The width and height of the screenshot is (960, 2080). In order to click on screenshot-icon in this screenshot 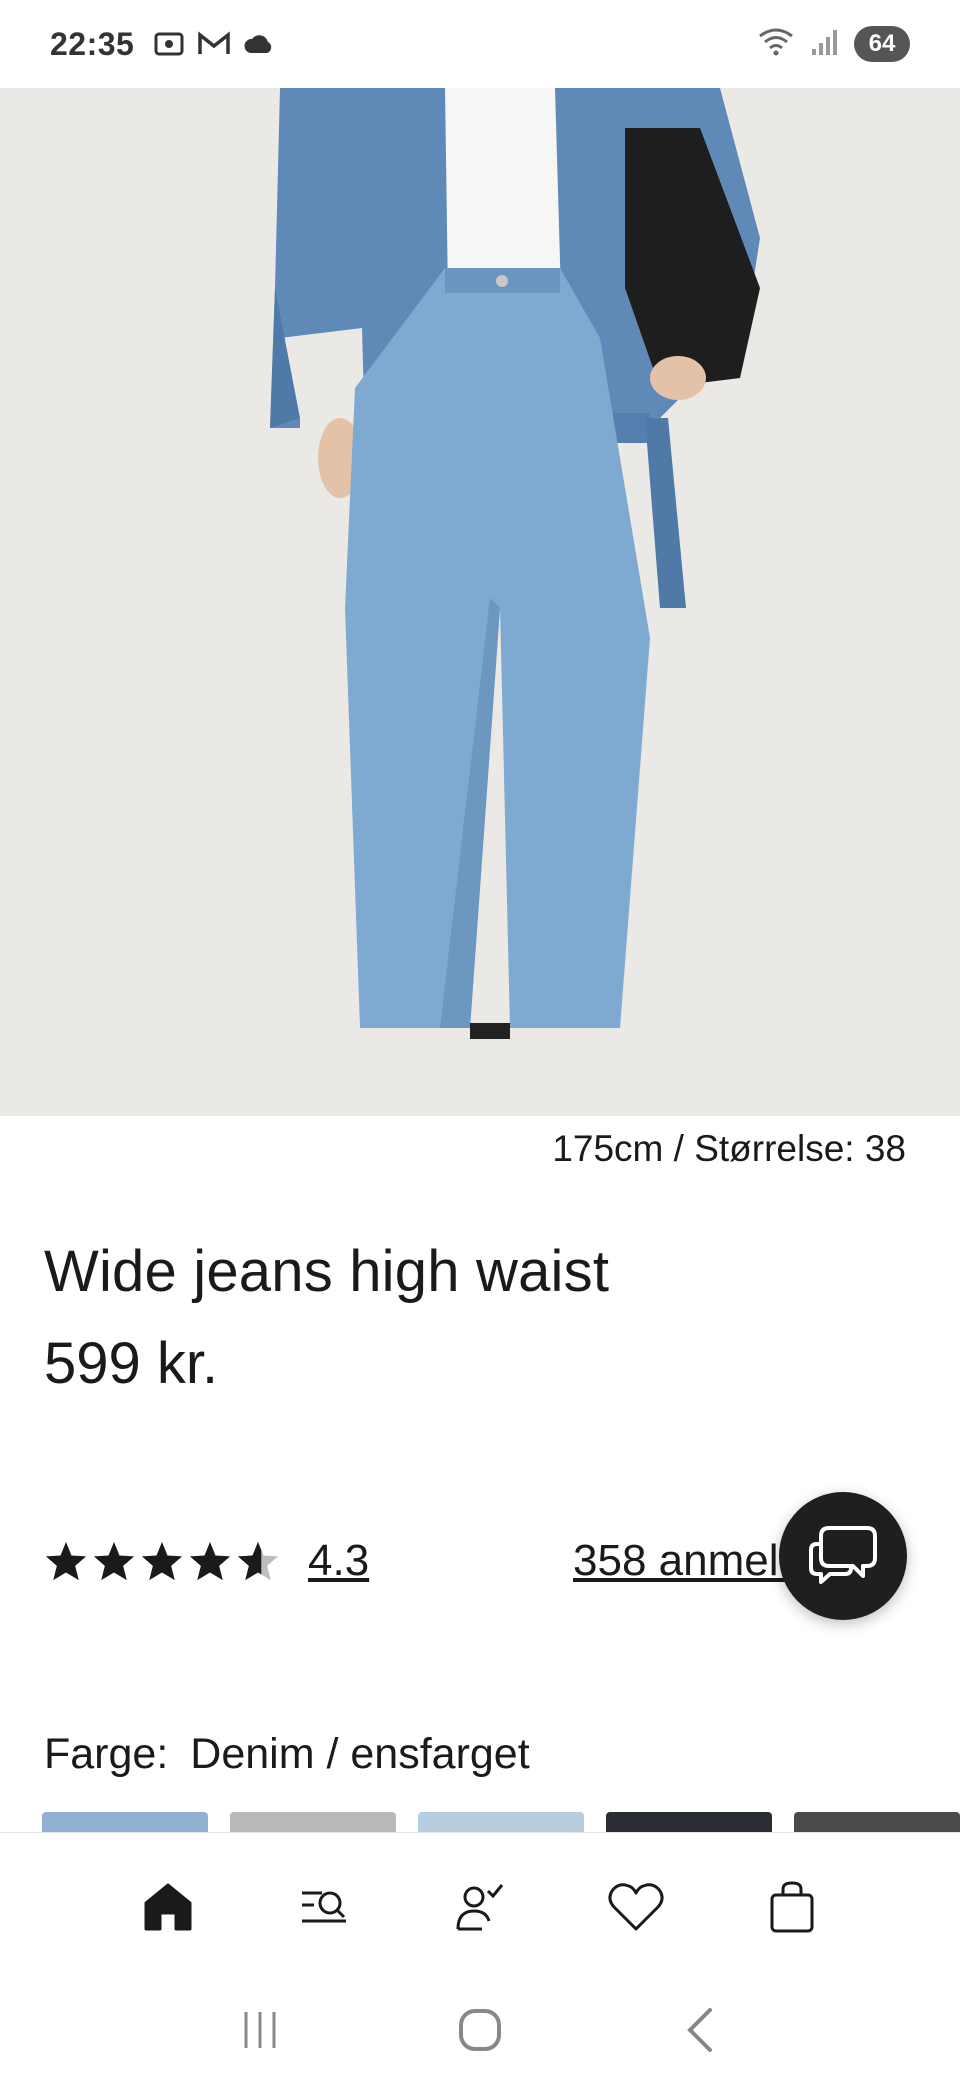, I will do `click(169, 44)`.